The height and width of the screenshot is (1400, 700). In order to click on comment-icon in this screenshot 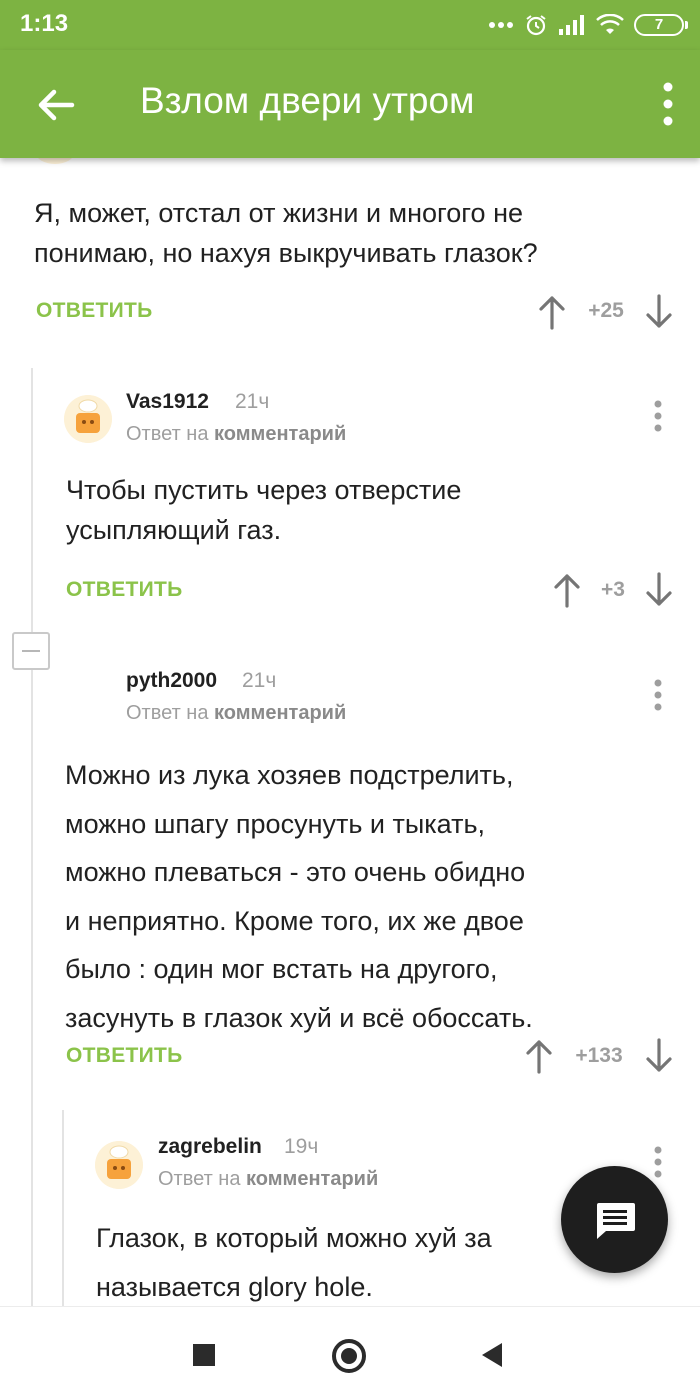, I will do `click(616, 1221)`.